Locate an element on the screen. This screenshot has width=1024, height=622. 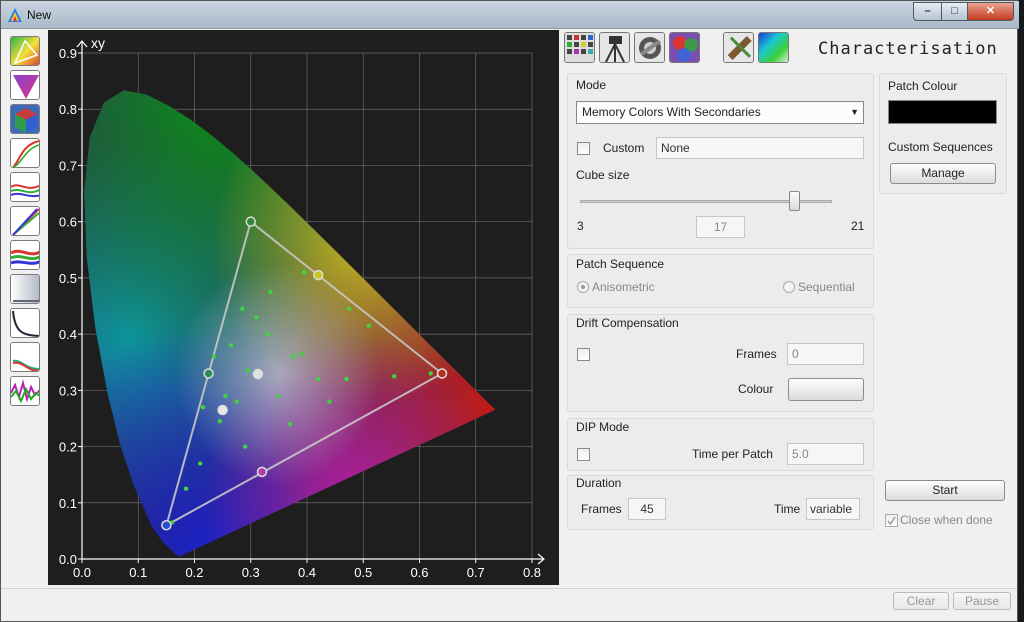
duration-time-label: Time is located at coordinates (787, 509).